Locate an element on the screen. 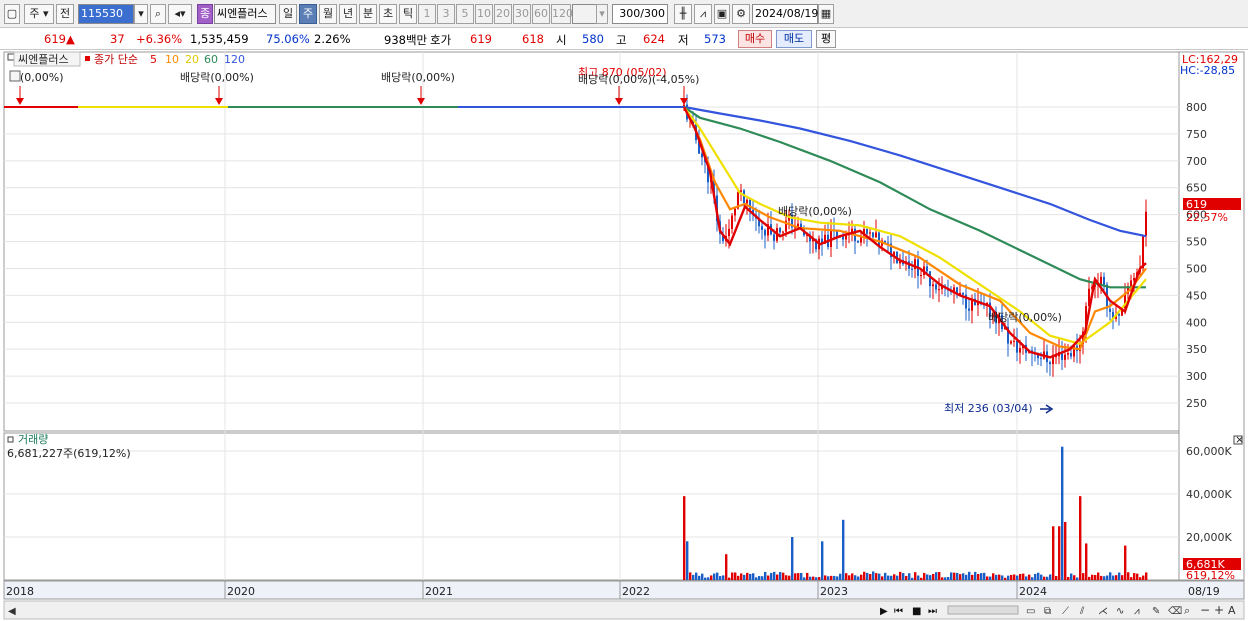 The image size is (1248, 621). stock-type-badge: 종 is located at coordinates (205, 14).